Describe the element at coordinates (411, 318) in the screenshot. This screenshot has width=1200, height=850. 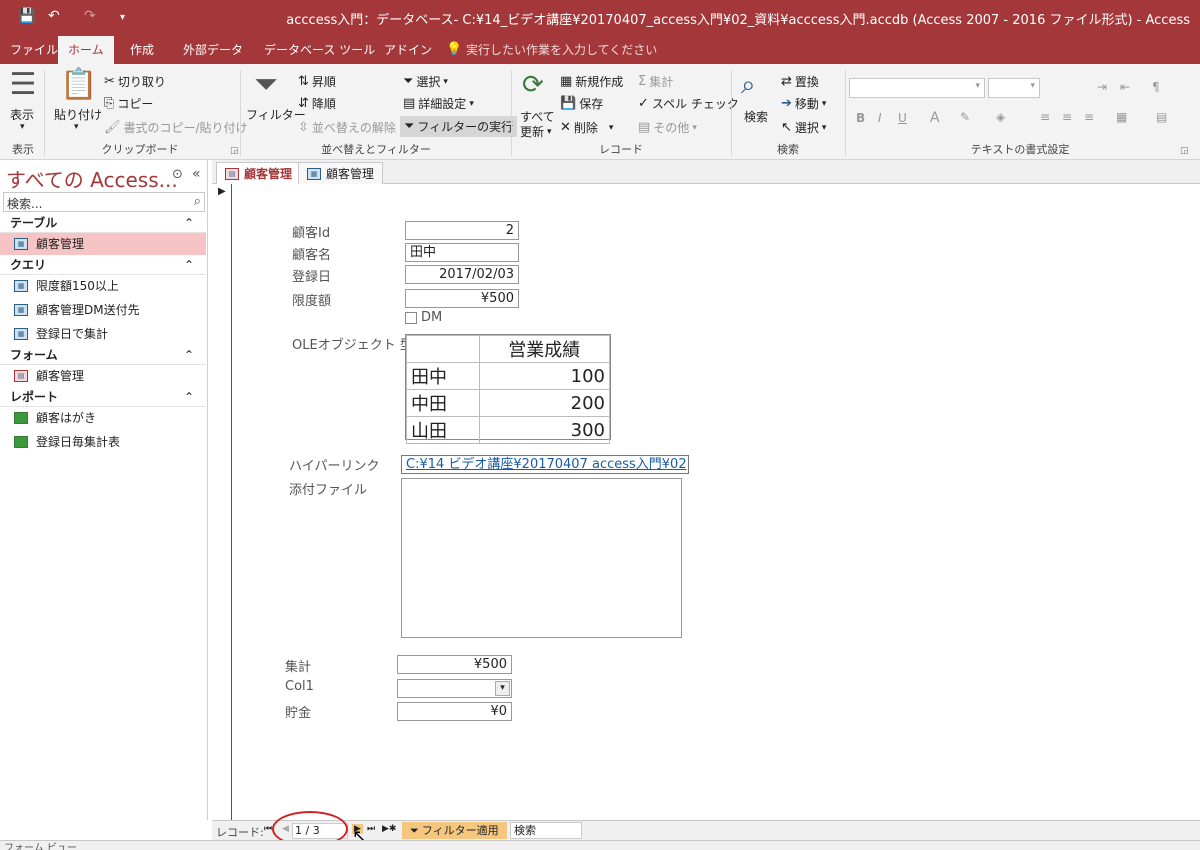
I see `dm-checkbox` at that location.